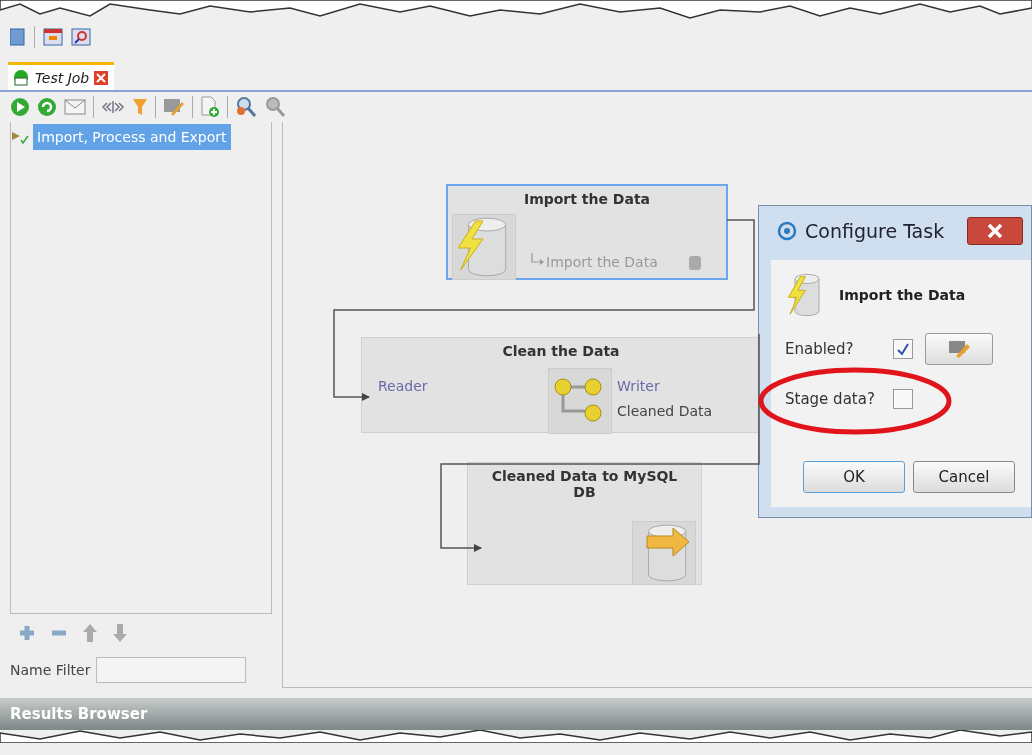  What do you see at coordinates (246, 107) in the screenshot?
I see `zoom-out-icon` at bounding box center [246, 107].